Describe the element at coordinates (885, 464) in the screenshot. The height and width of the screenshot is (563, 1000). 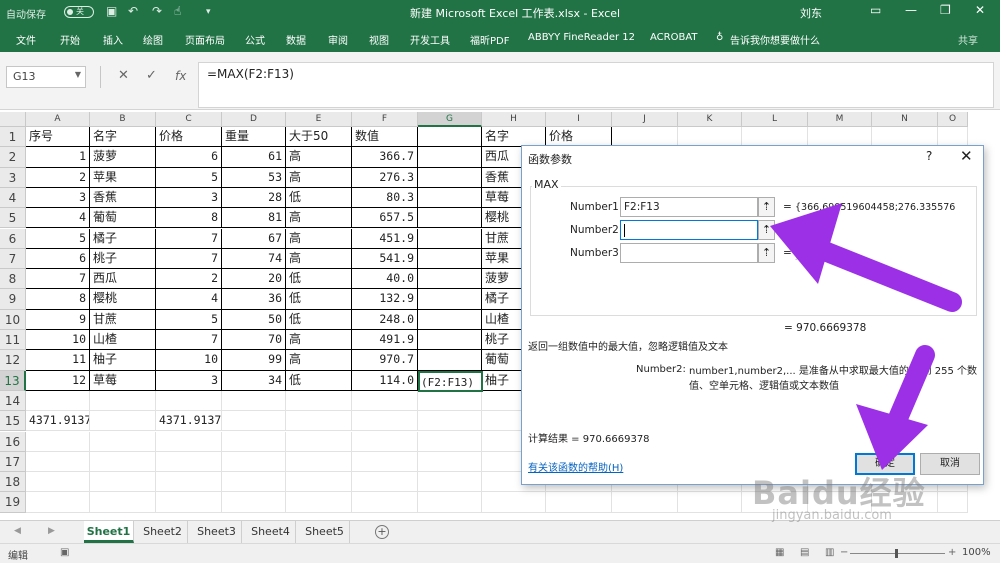
I see `ok-button: 确定` at that location.